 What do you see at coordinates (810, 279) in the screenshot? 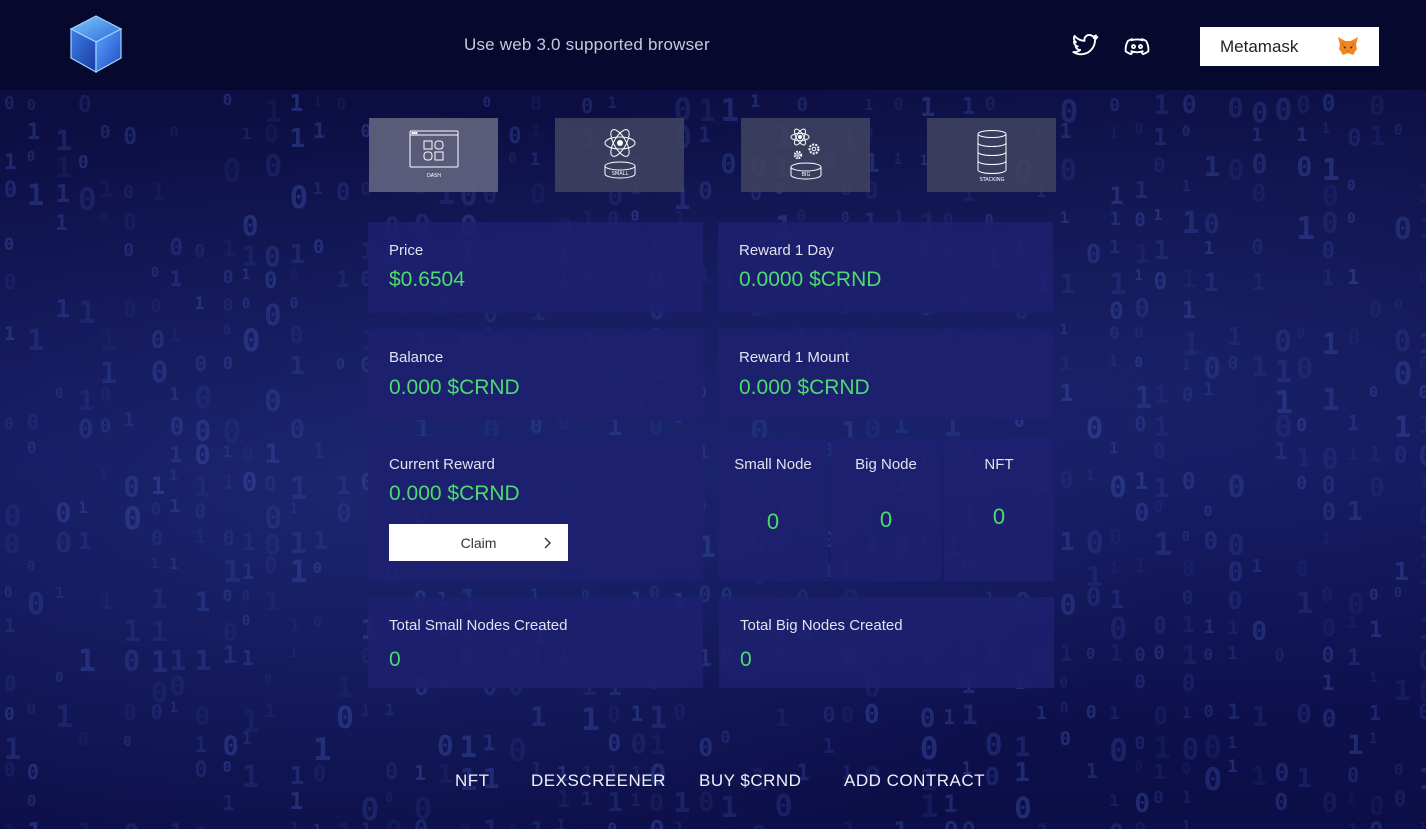
I see `reward-day-value: 0.0000 $CRND` at bounding box center [810, 279].